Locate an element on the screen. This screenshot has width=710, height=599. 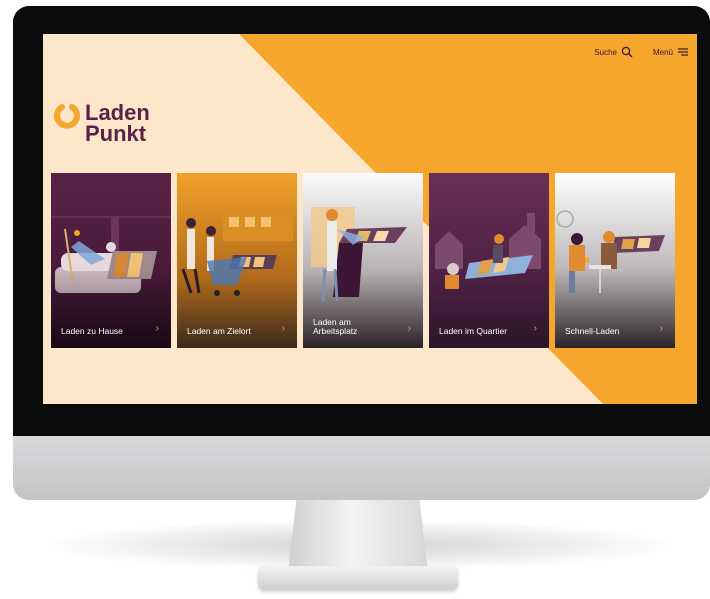
card-illustration-neighborhood is located at coordinates (489, 260).